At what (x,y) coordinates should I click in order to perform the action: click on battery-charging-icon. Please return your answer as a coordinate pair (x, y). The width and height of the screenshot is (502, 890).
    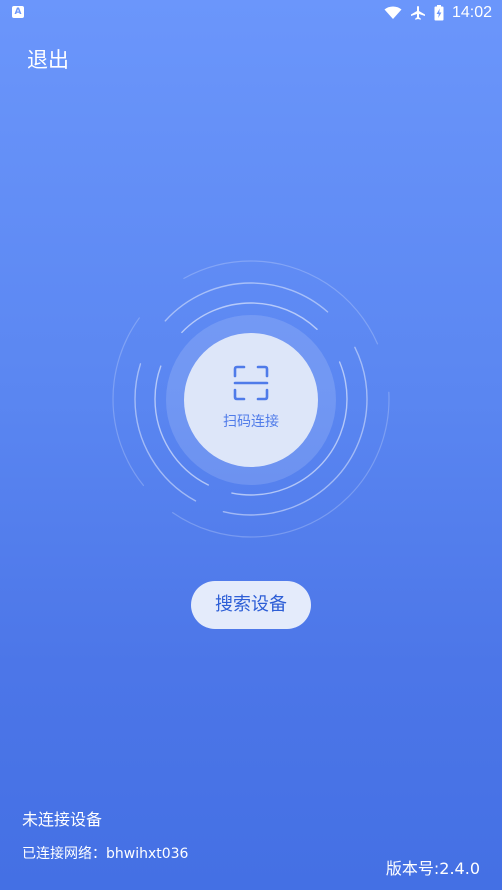
    Looking at the image, I should click on (439, 13).